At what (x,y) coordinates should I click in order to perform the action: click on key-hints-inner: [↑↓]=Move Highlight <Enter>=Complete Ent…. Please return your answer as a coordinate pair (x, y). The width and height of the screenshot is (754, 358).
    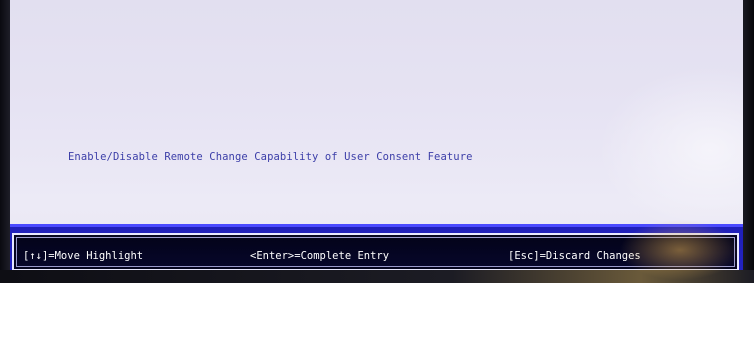
    Looking at the image, I should click on (375, 252).